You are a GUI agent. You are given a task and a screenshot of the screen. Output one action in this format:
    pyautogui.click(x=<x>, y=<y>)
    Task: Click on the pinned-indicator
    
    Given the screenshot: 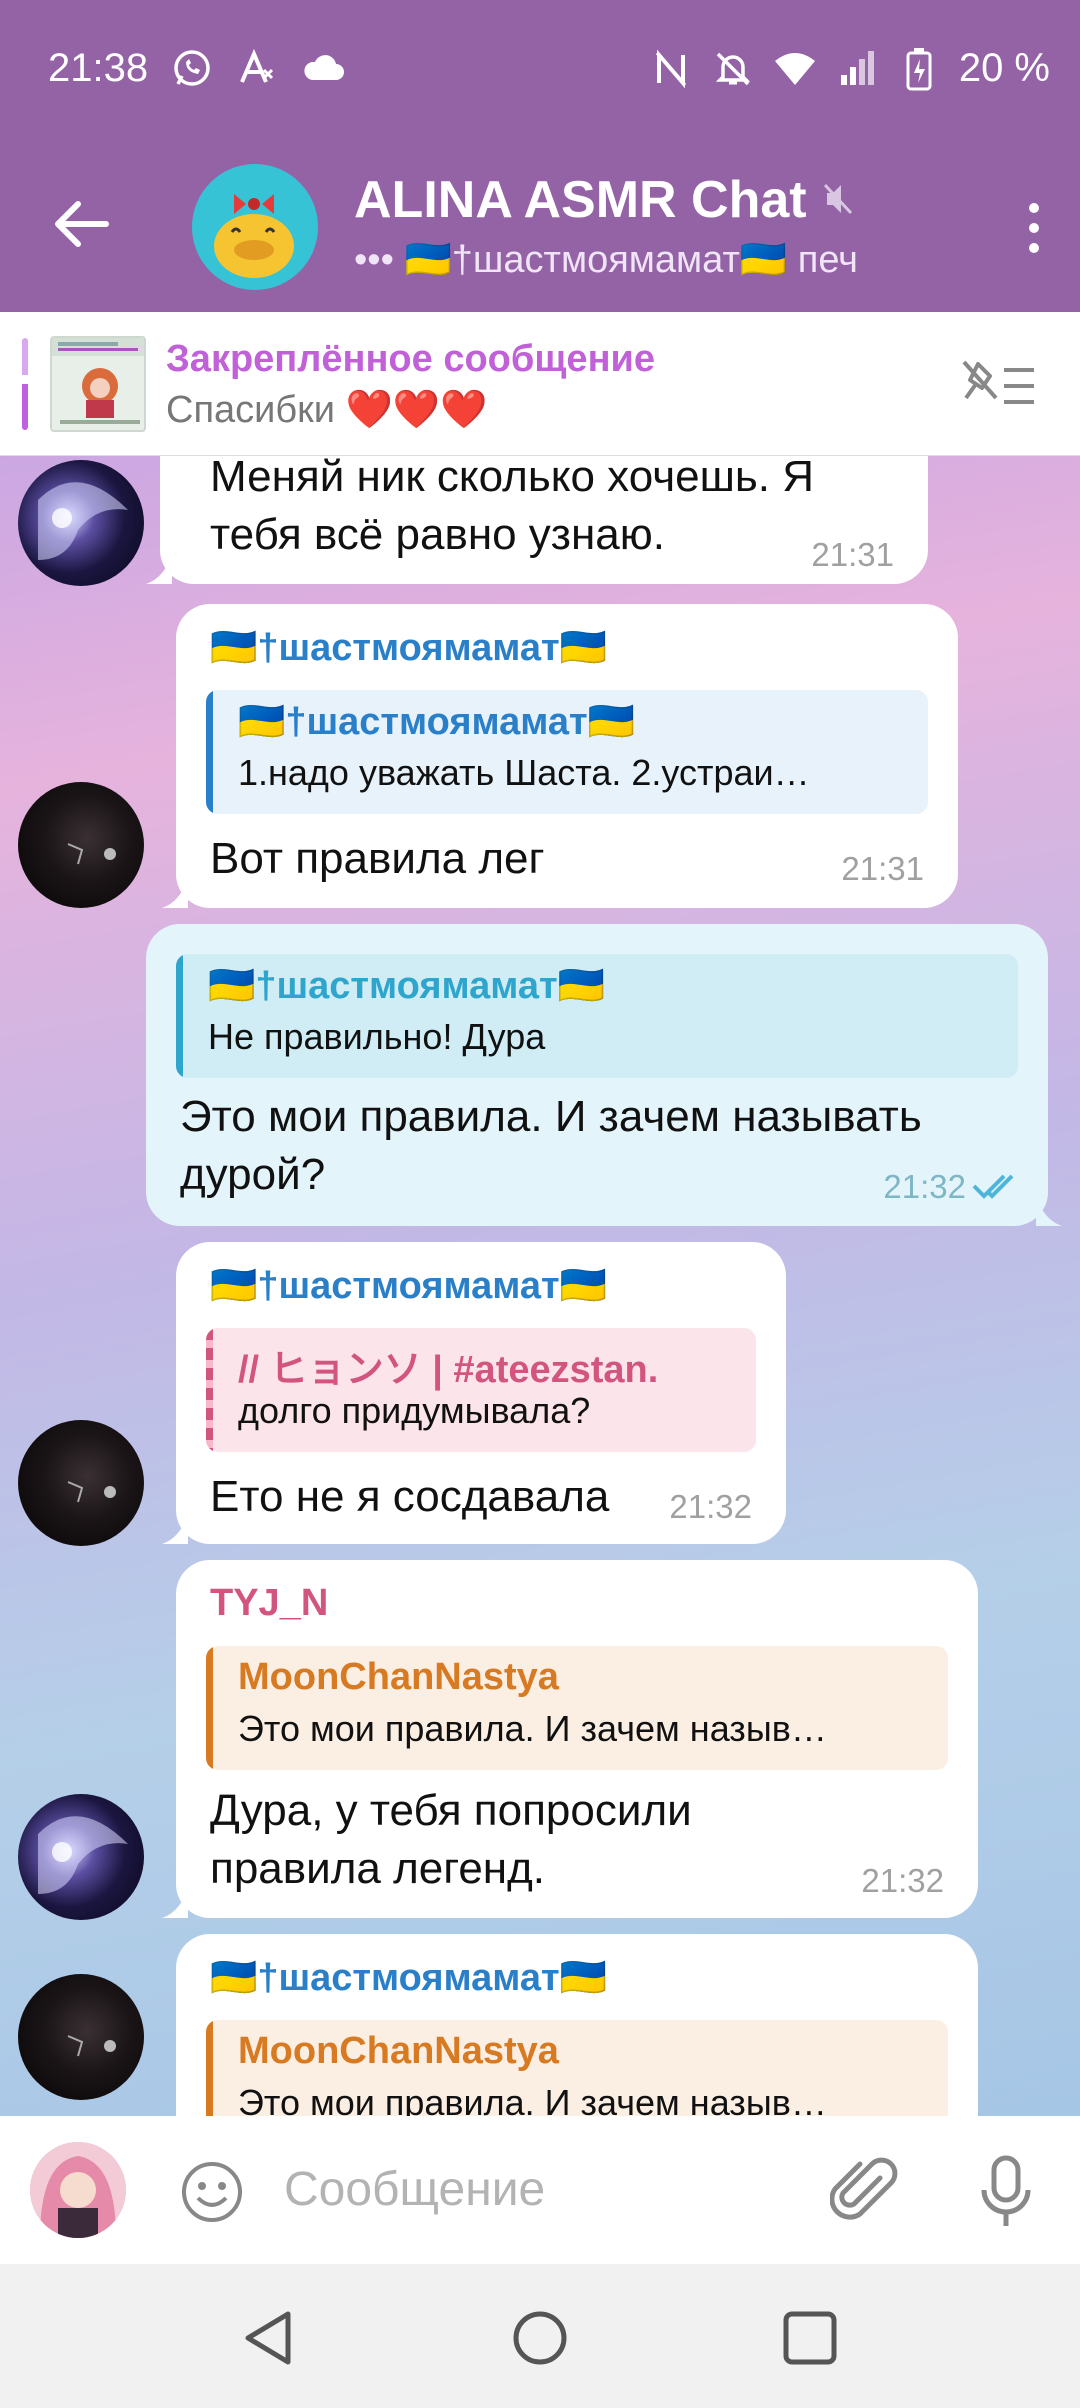 What is the action you would take?
    pyautogui.click(x=25, y=384)
    